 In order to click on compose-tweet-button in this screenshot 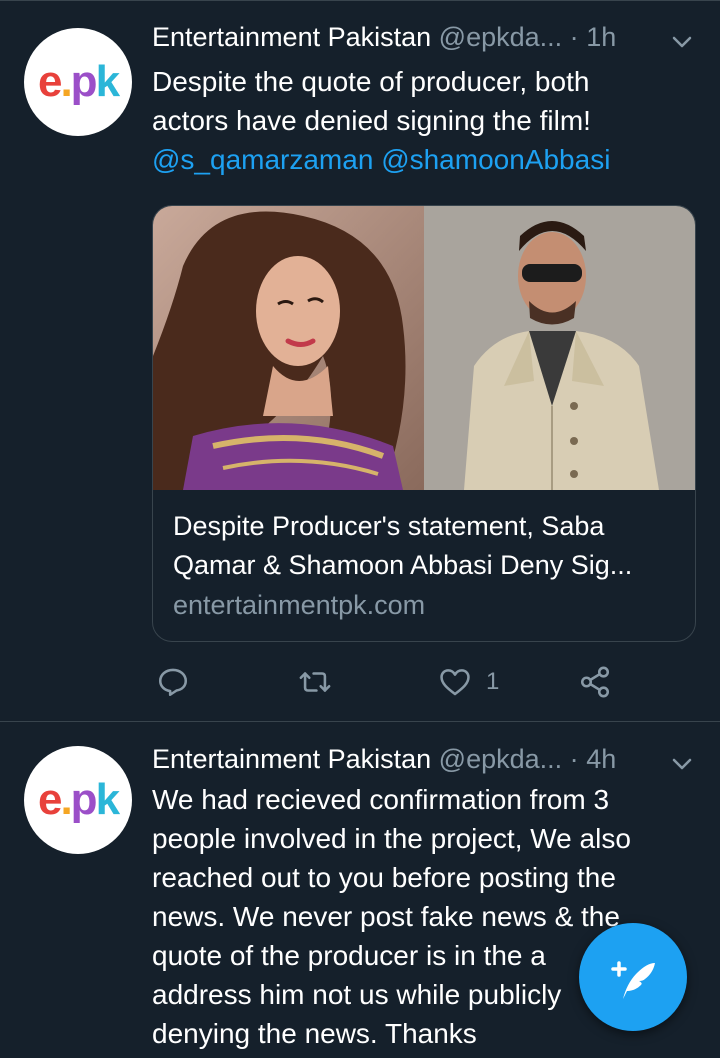, I will do `click(633, 977)`.